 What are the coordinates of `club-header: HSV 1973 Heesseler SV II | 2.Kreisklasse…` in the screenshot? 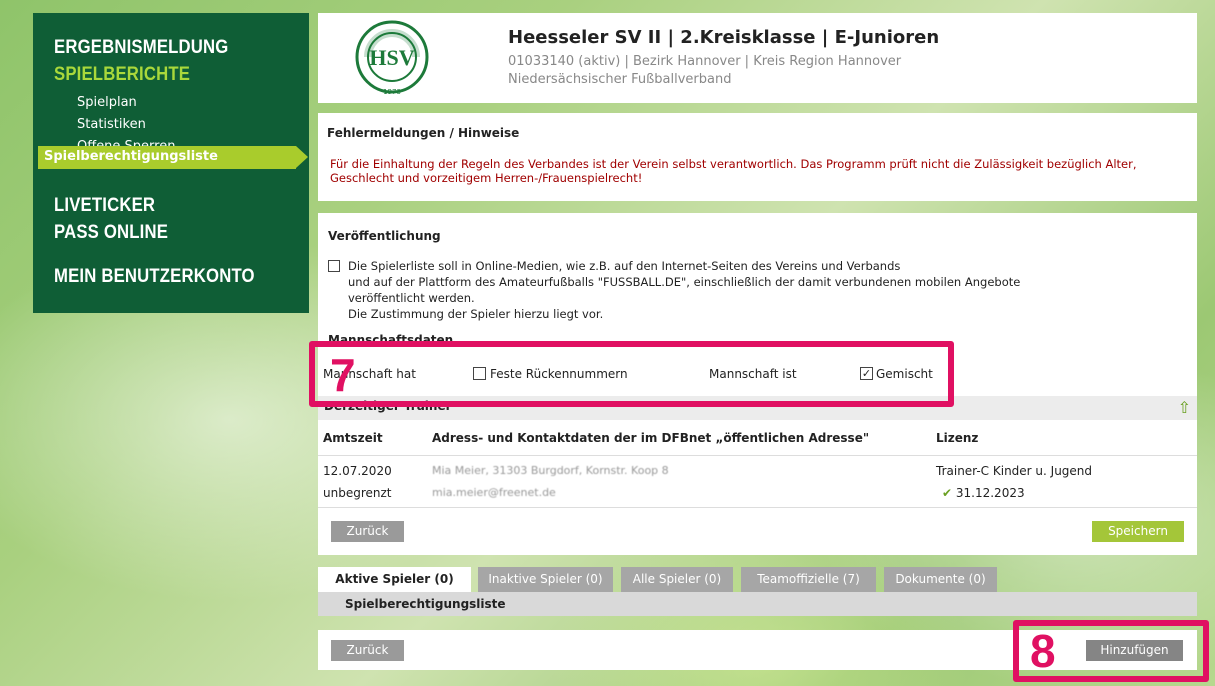 It's located at (757, 58).